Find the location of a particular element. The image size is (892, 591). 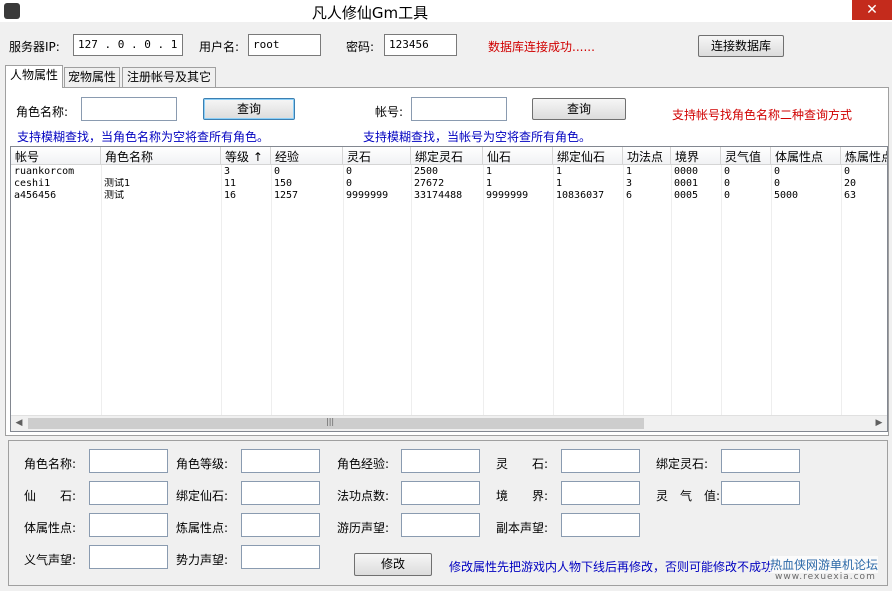

cell-skill-points: 1 is located at coordinates (629, 171).